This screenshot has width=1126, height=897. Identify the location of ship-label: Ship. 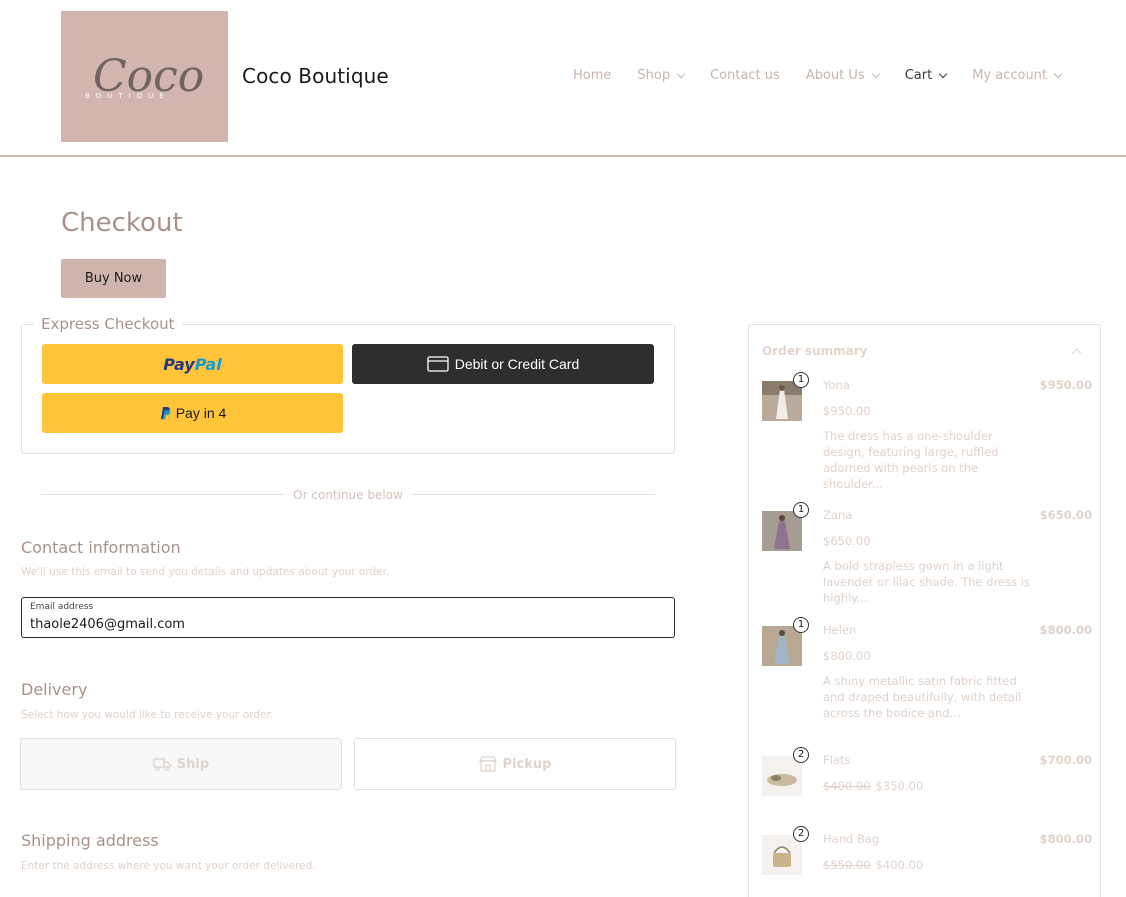
(193, 764).